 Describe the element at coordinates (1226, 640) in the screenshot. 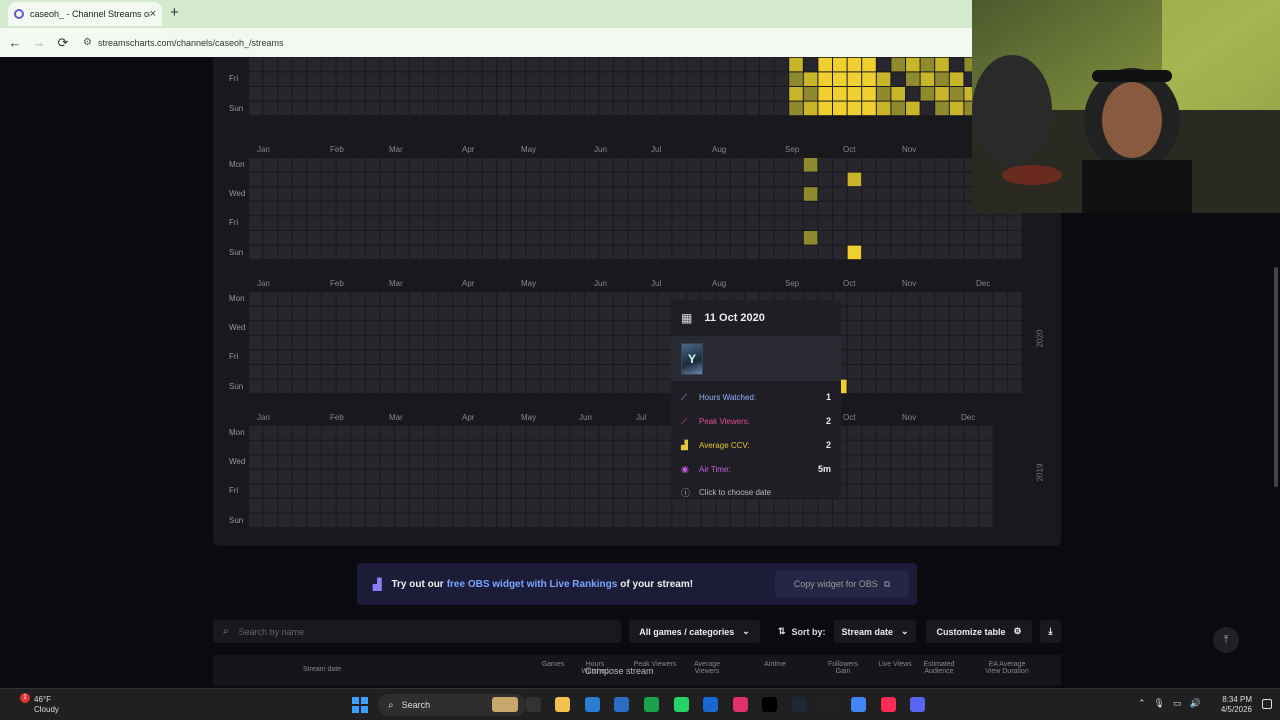

I see `scroll-to-top-button: ⤒` at that location.